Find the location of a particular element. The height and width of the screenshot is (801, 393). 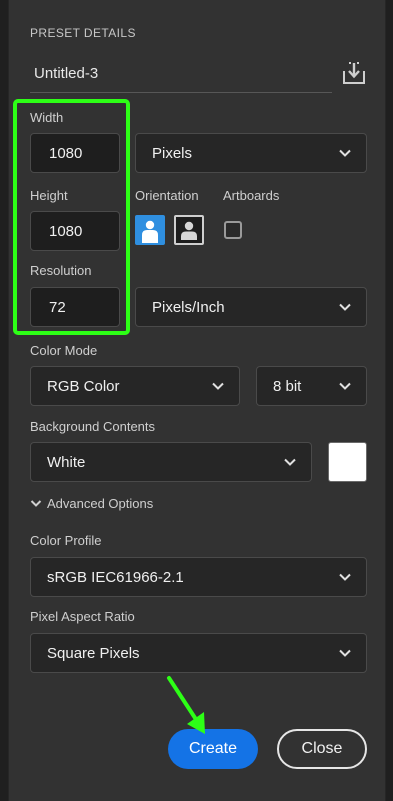

portrait-person-icon is located at coordinates (150, 230).